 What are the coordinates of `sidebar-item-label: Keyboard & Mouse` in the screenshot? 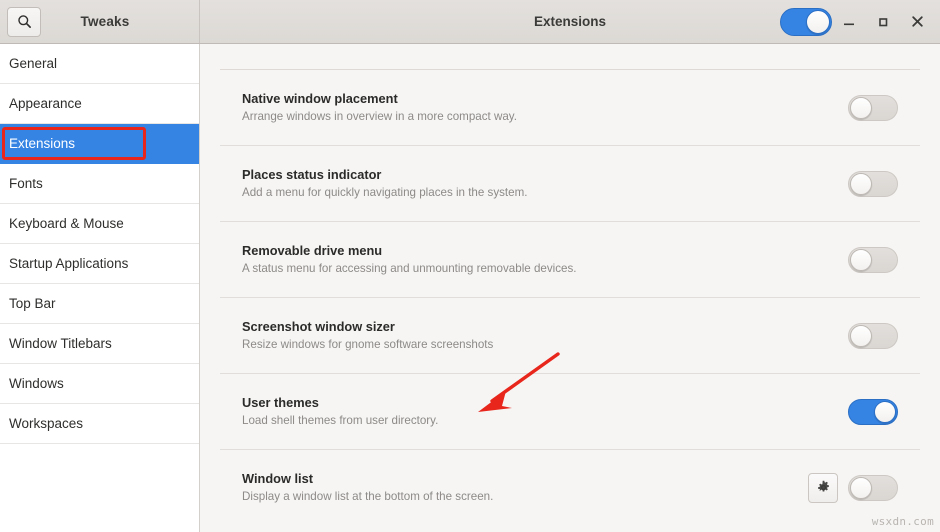 It's located at (66, 223).